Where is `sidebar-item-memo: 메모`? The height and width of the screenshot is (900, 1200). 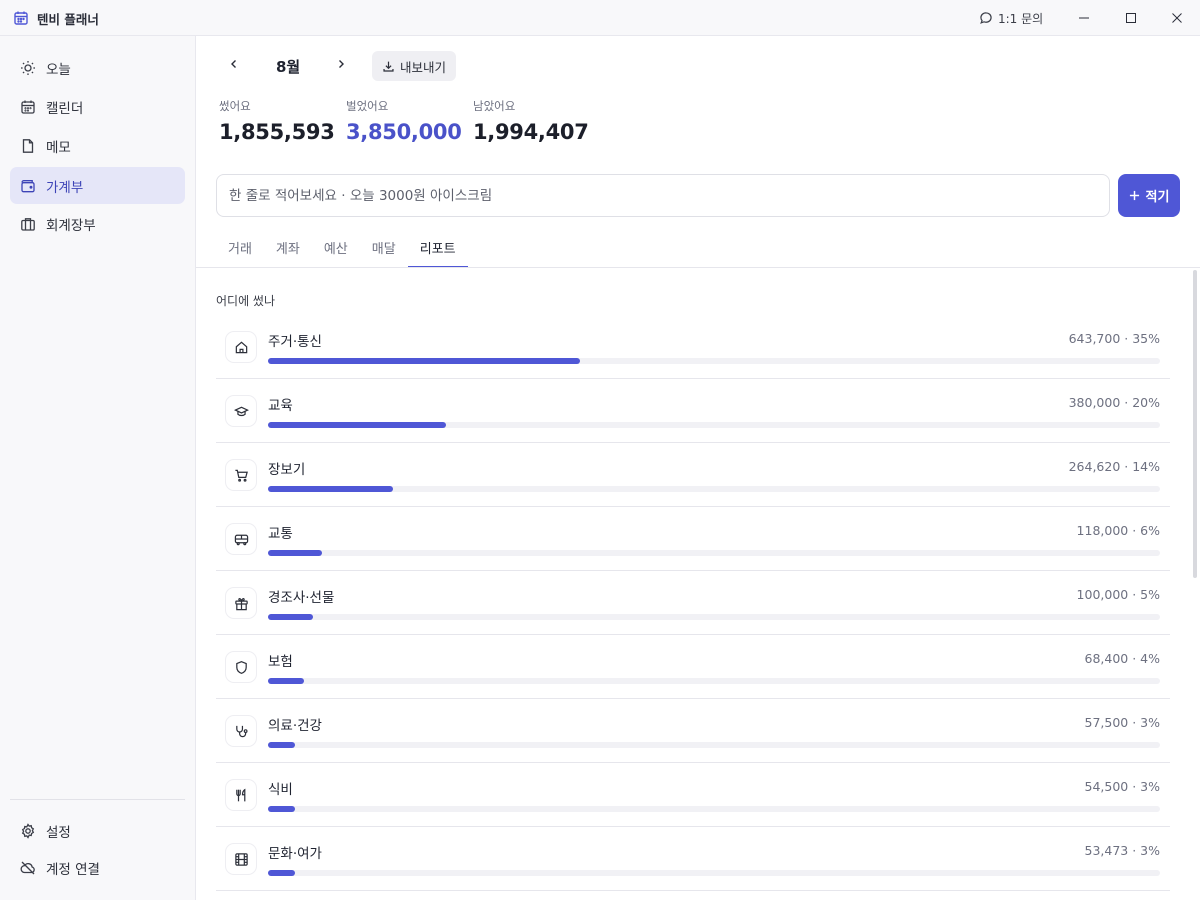 sidebar-item-memo: 메모 is located at coordinates (97, 145).